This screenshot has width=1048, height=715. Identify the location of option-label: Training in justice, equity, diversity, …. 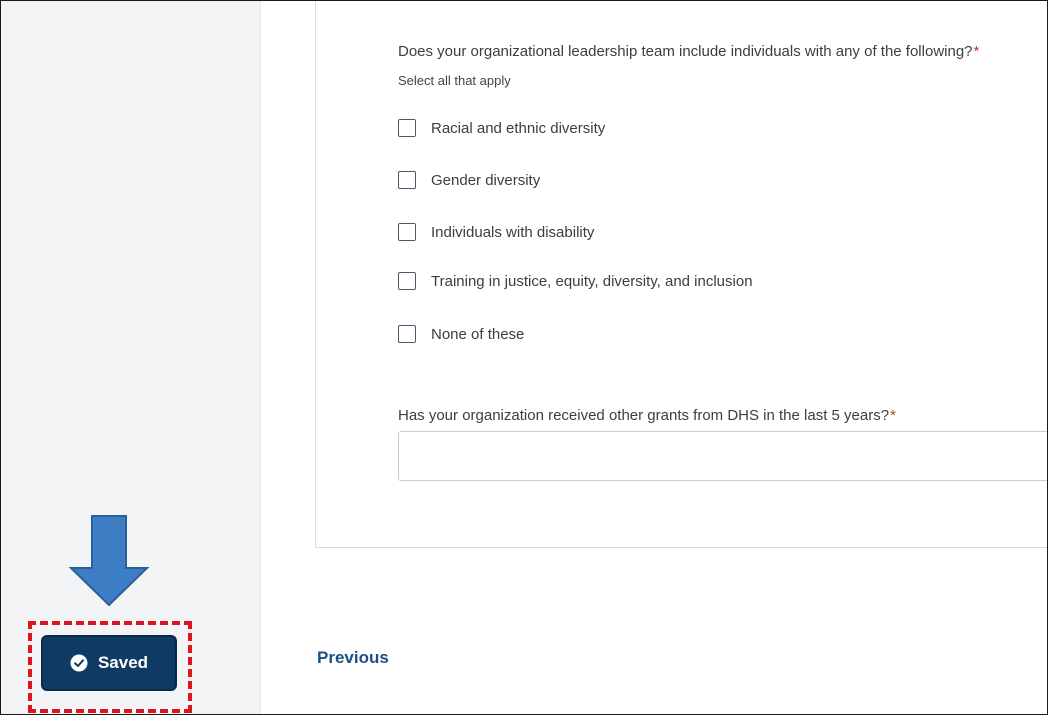
(592, 281).